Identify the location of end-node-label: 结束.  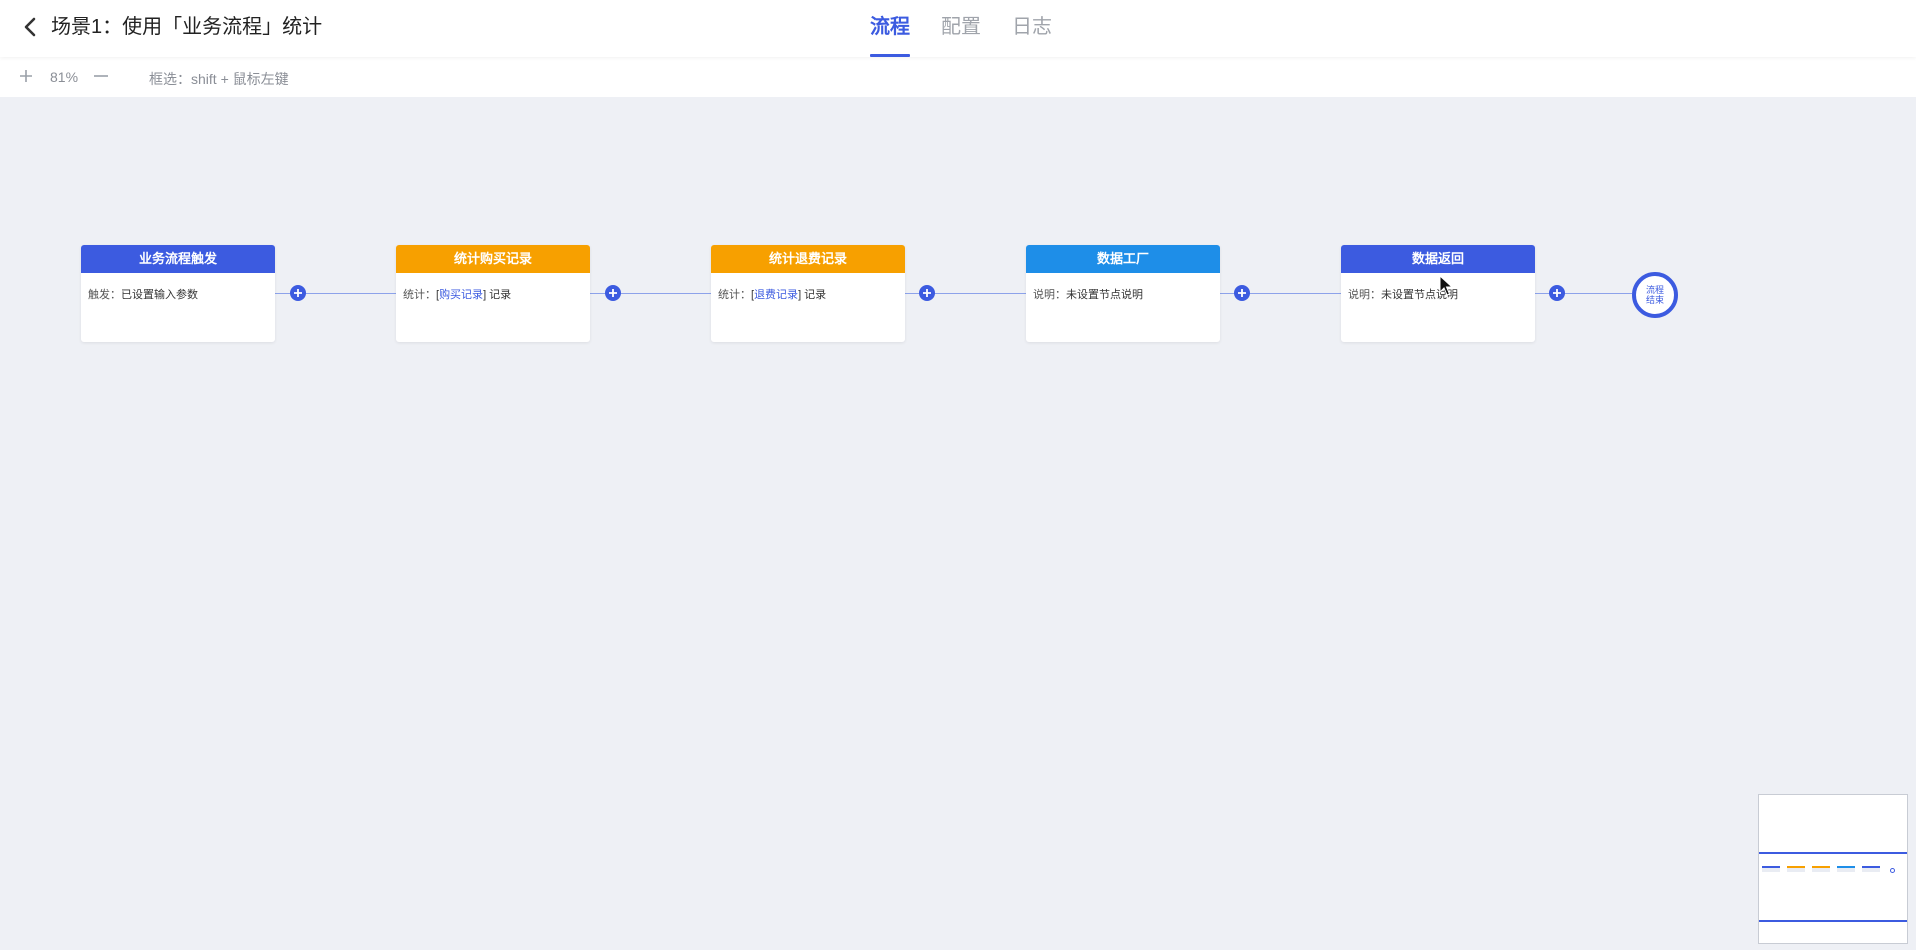
(1654, 300).